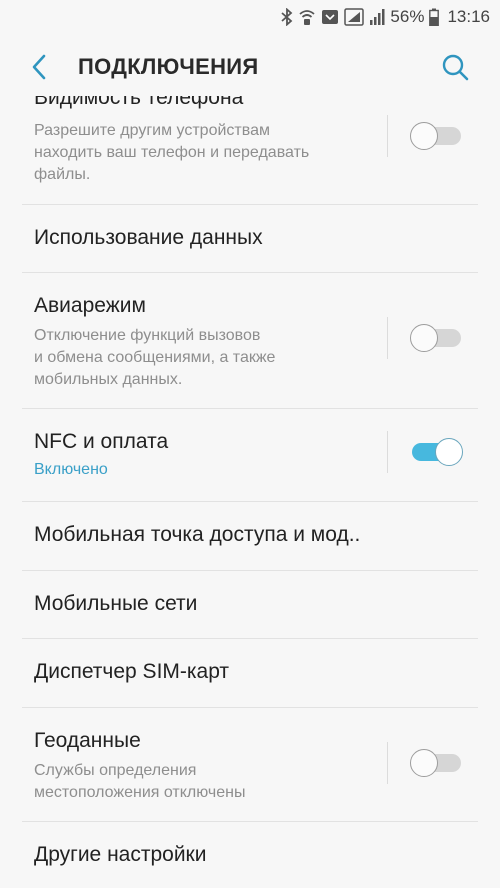  I want to click on search-icon, so click(455, 67).